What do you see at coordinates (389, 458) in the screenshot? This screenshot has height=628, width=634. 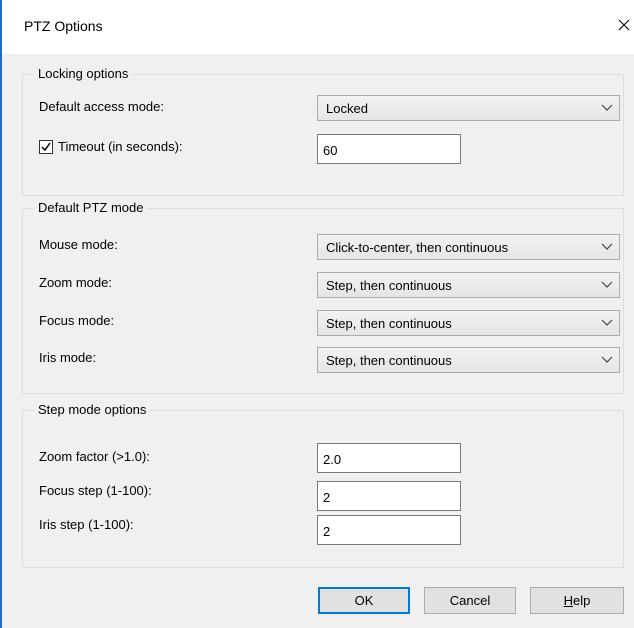 I see `zoom-factor-input: 2.0` at bounding box center [389, 458].